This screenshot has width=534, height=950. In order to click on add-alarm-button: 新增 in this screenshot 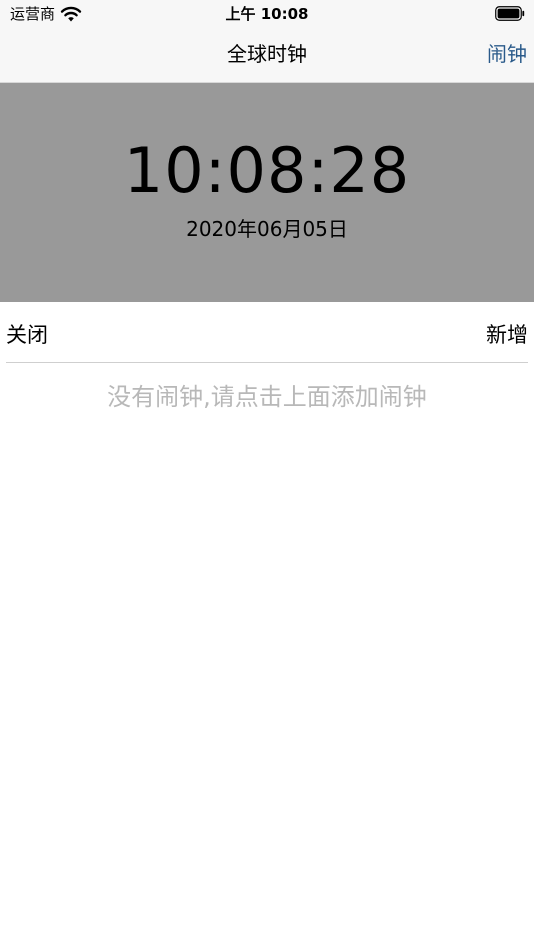, I will do `click(507, 335)`.